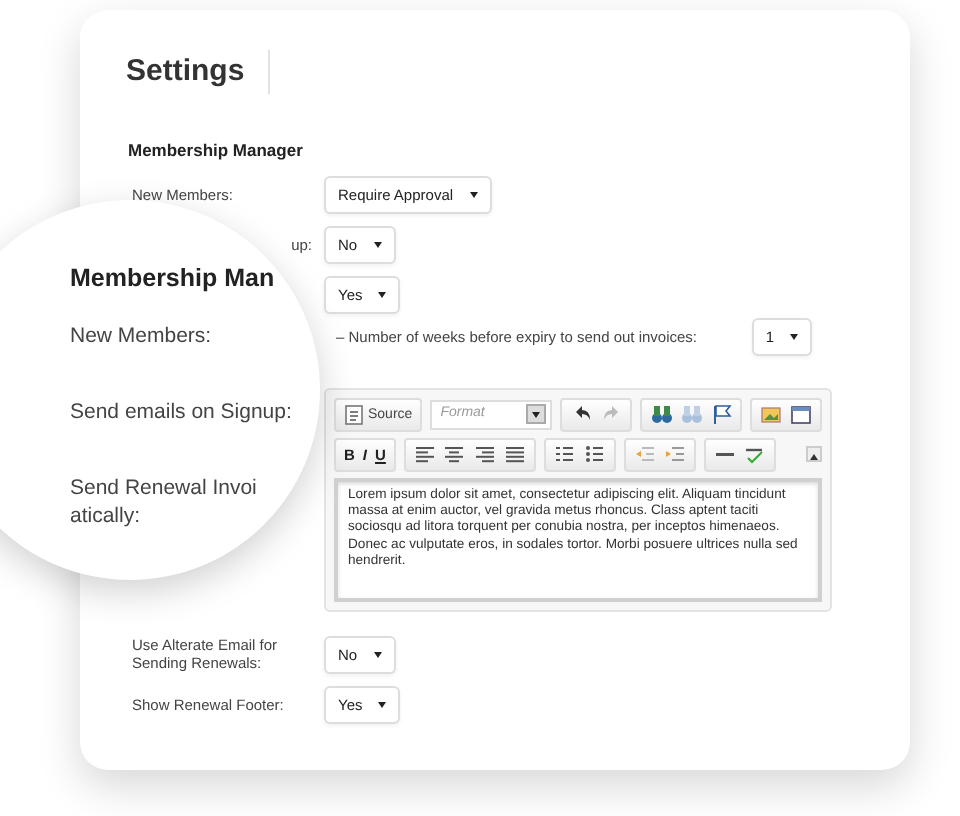  I want to click on collapse-button, so click(814, 454).